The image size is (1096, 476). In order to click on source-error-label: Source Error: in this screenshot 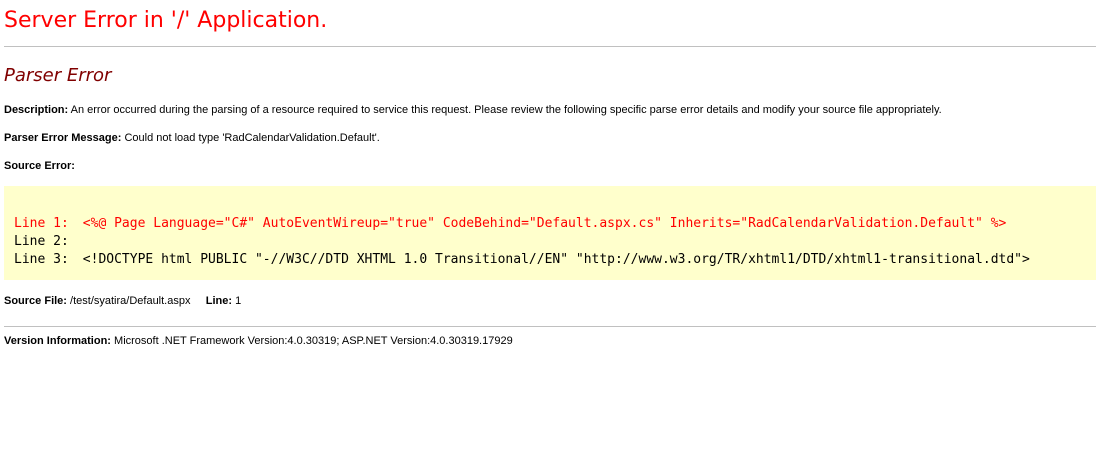, I will do `click(39, 166)`.